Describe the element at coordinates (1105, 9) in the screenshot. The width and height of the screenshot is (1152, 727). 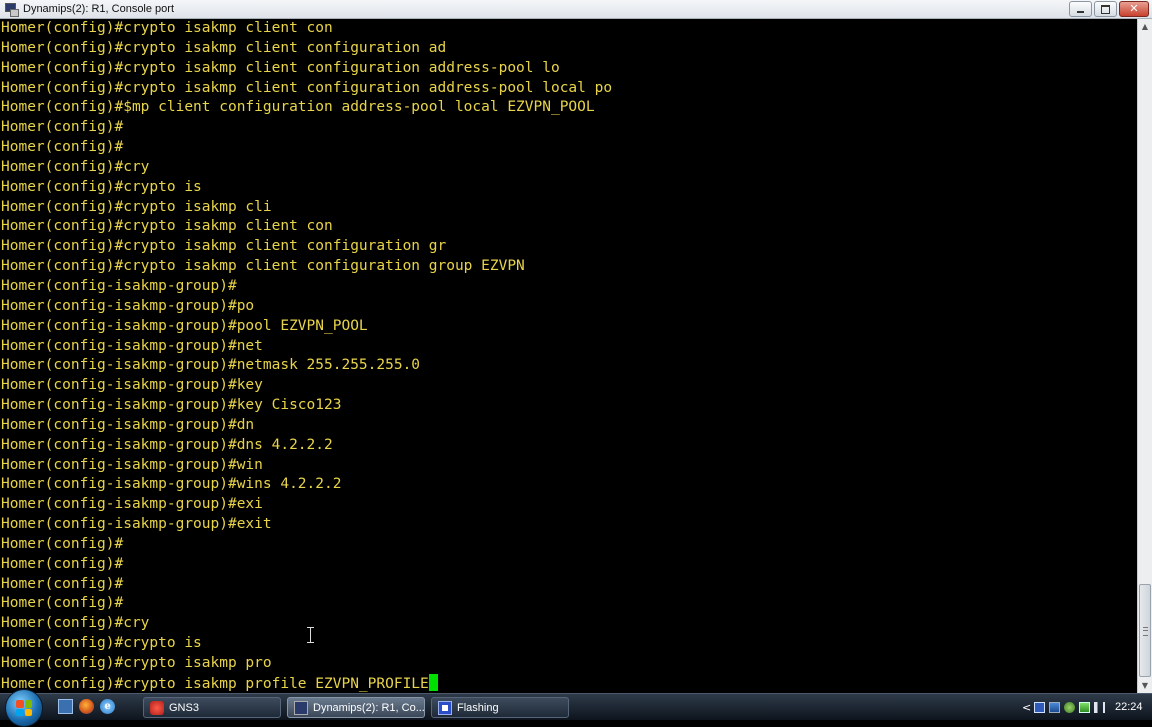
I see `maximize-button` at that location.